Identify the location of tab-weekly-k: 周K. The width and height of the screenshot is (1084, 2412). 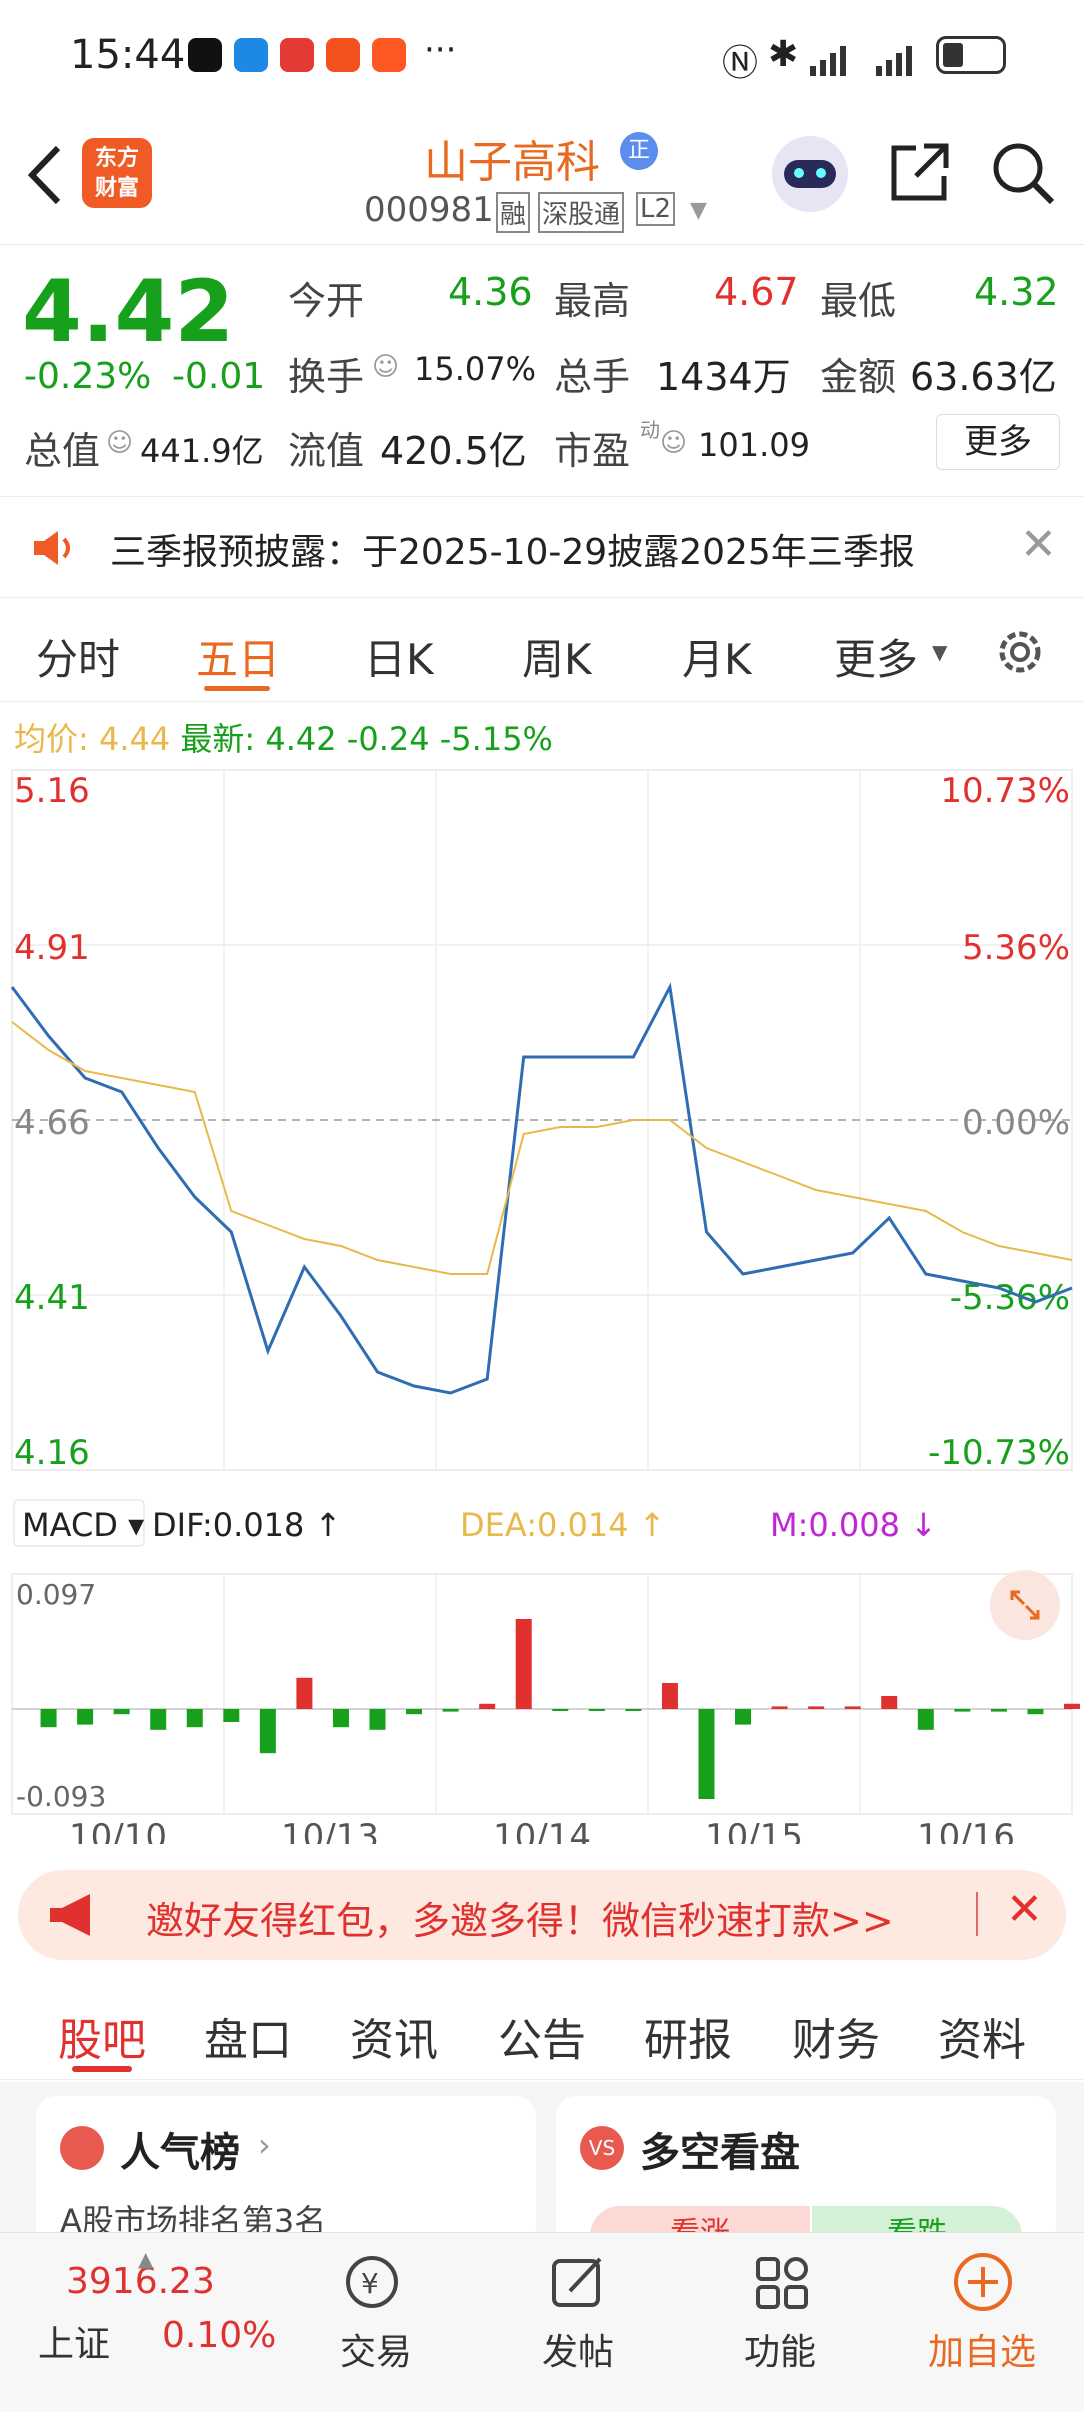
(557, 656).